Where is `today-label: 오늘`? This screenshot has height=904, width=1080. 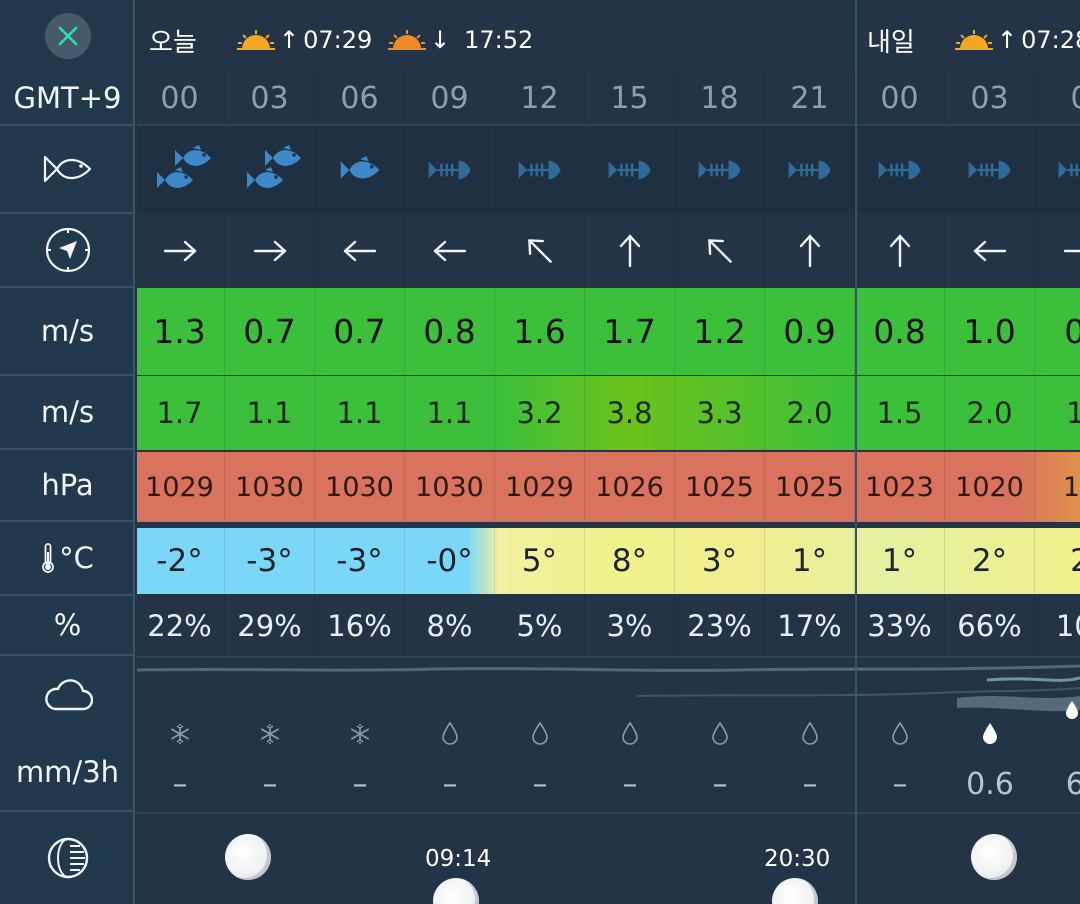
today-label: 오늘 is located at coordinates (173, 43).